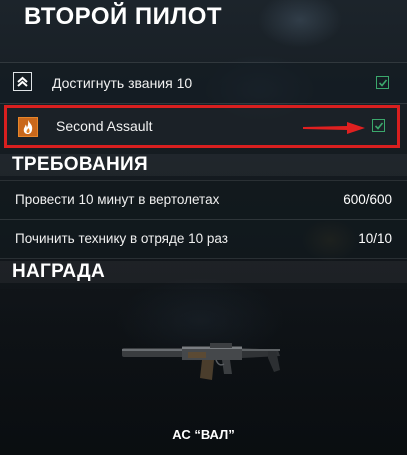 This screenshot has height=455, width=407. I want to click on requirement-label: Починить технику в отряде 10 раз, so click(121, 238).